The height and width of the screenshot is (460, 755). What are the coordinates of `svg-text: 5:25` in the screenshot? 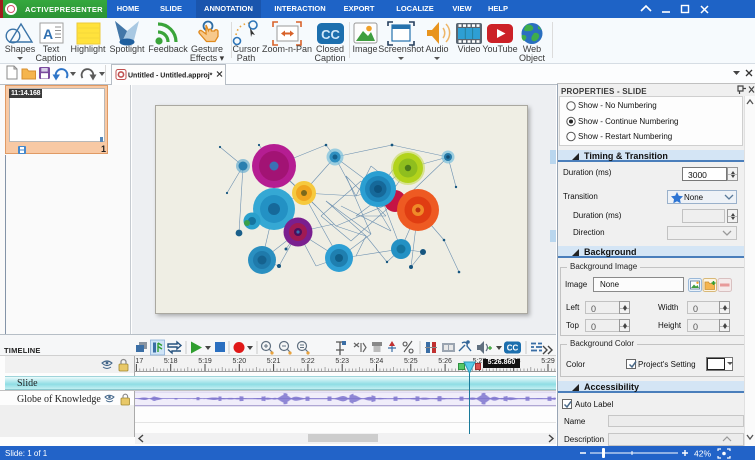 It's located at (411, 361).